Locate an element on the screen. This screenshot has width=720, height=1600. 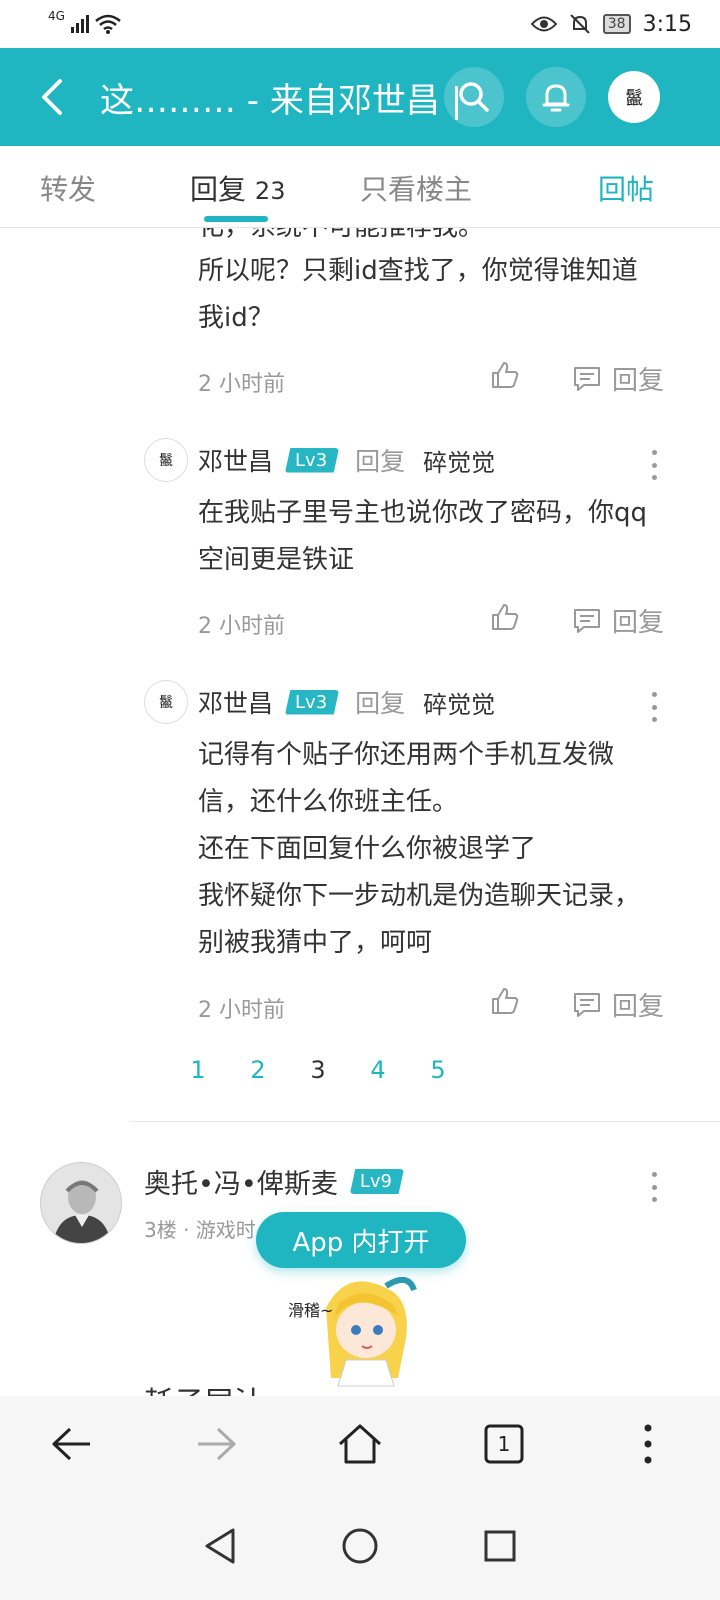
triangle-back-icon is located at coordinates (220, 1546).